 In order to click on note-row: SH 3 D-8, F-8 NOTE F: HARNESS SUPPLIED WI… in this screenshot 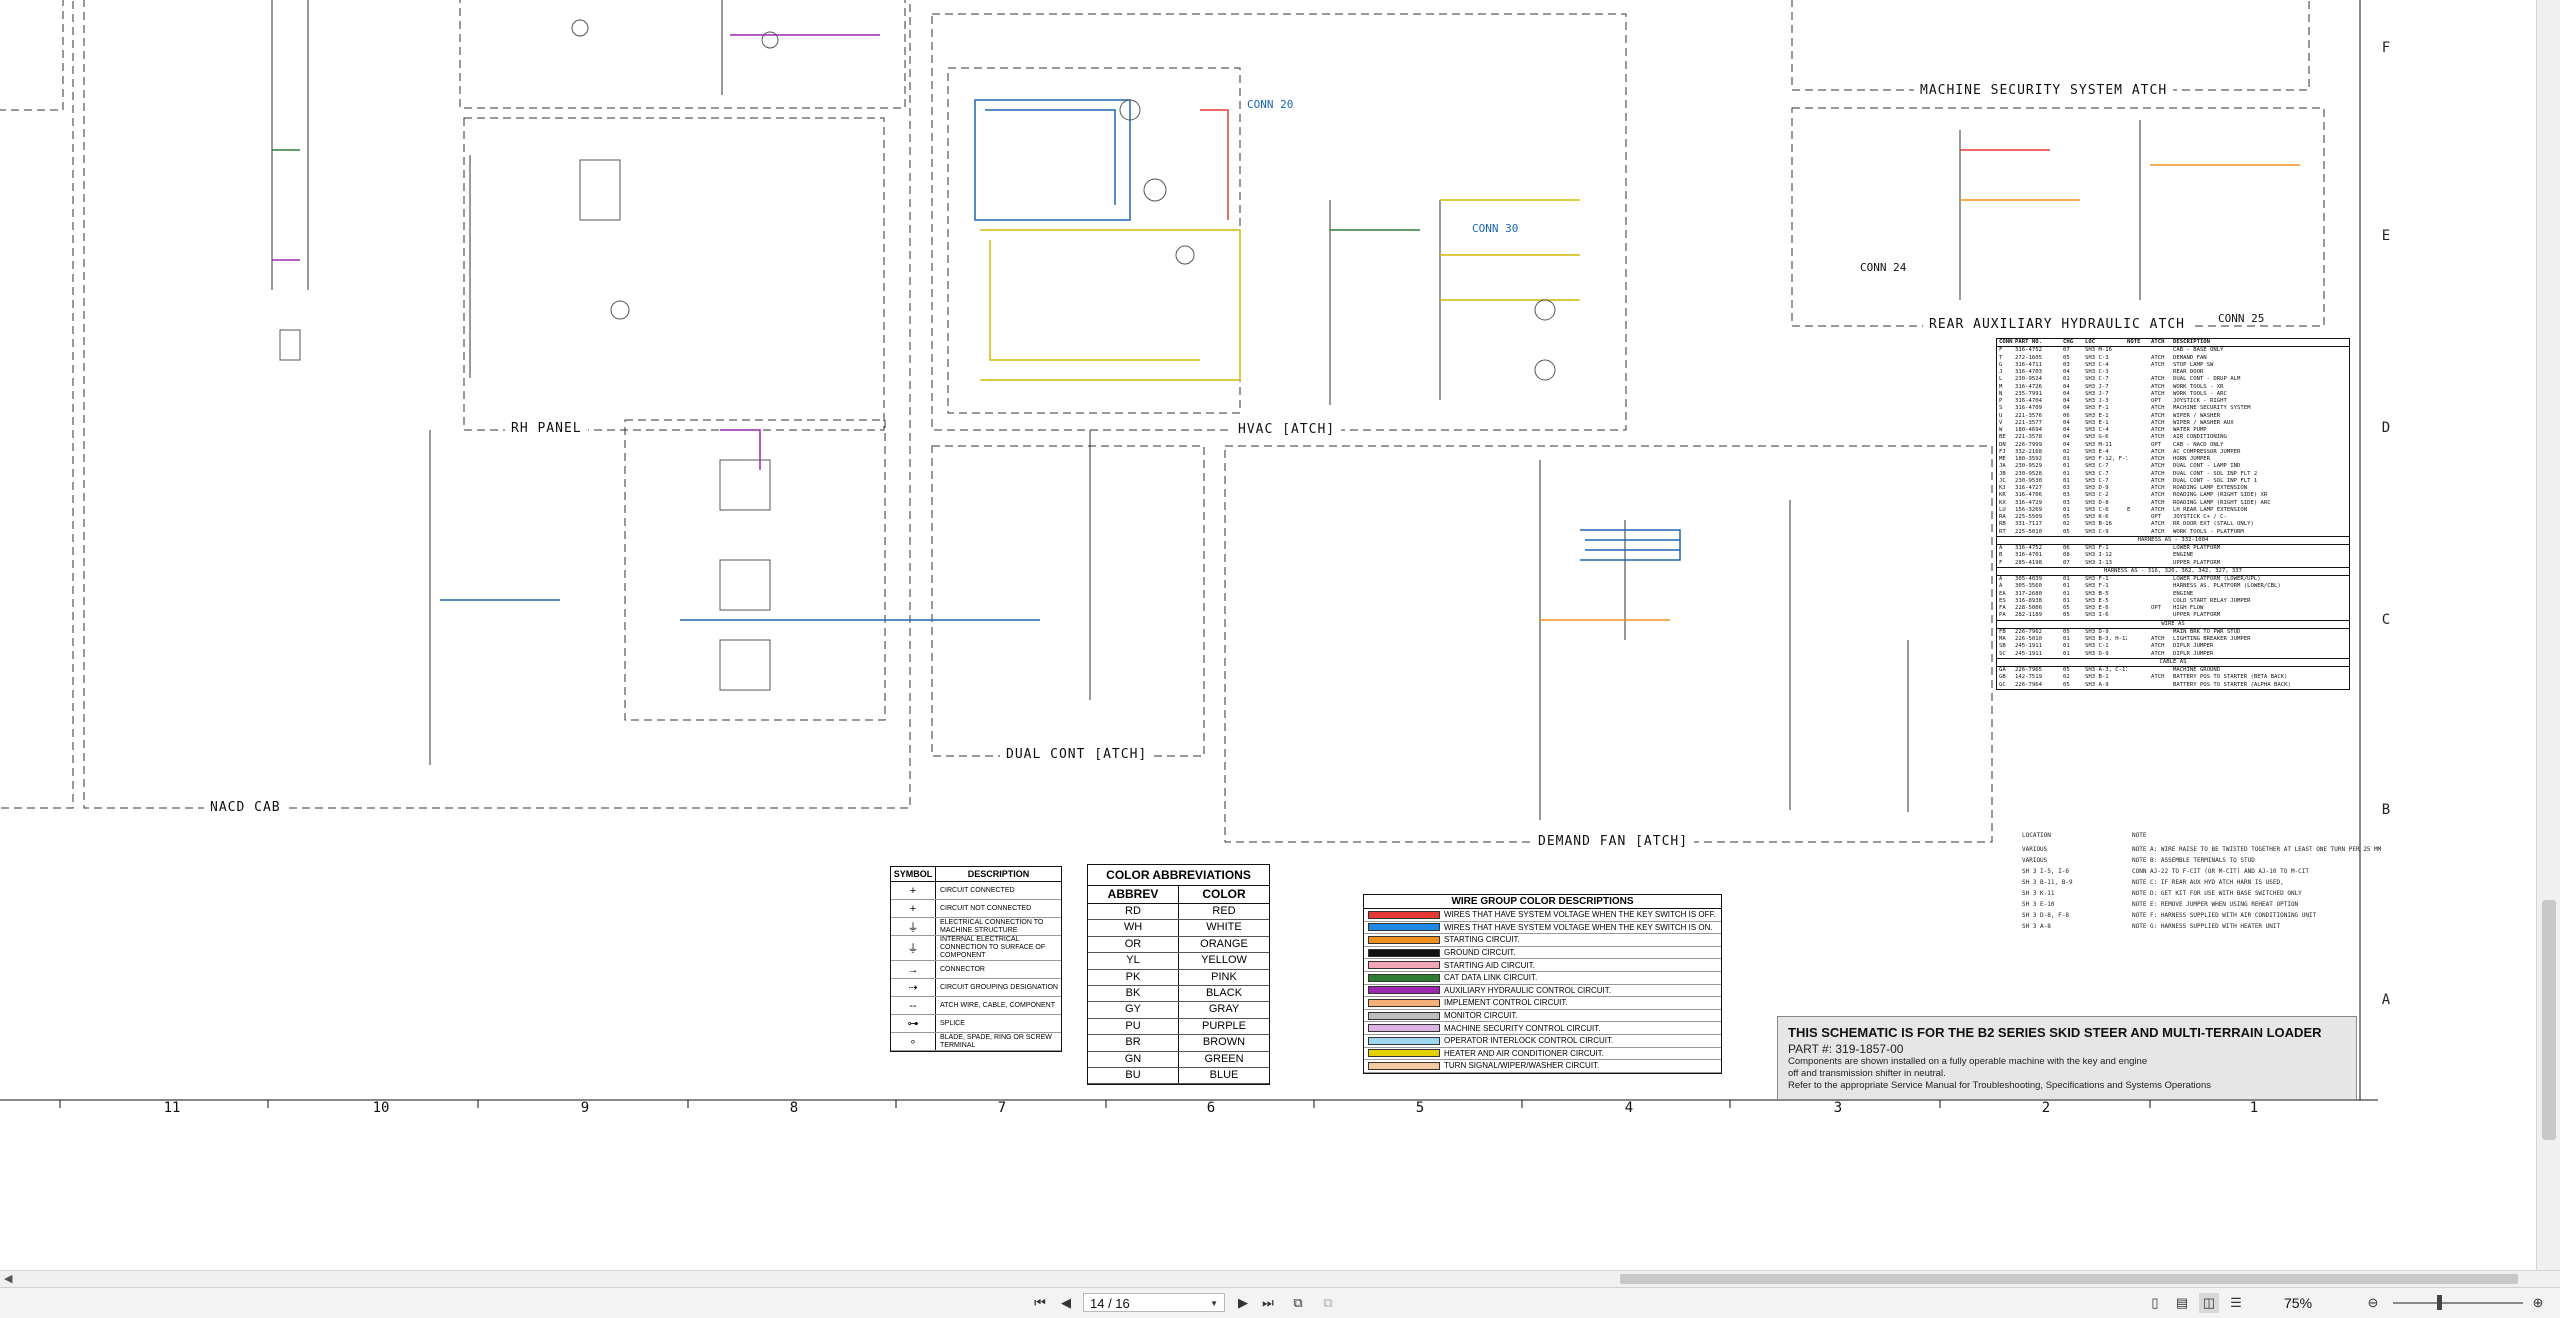, I will do `click(2217, 915)`.